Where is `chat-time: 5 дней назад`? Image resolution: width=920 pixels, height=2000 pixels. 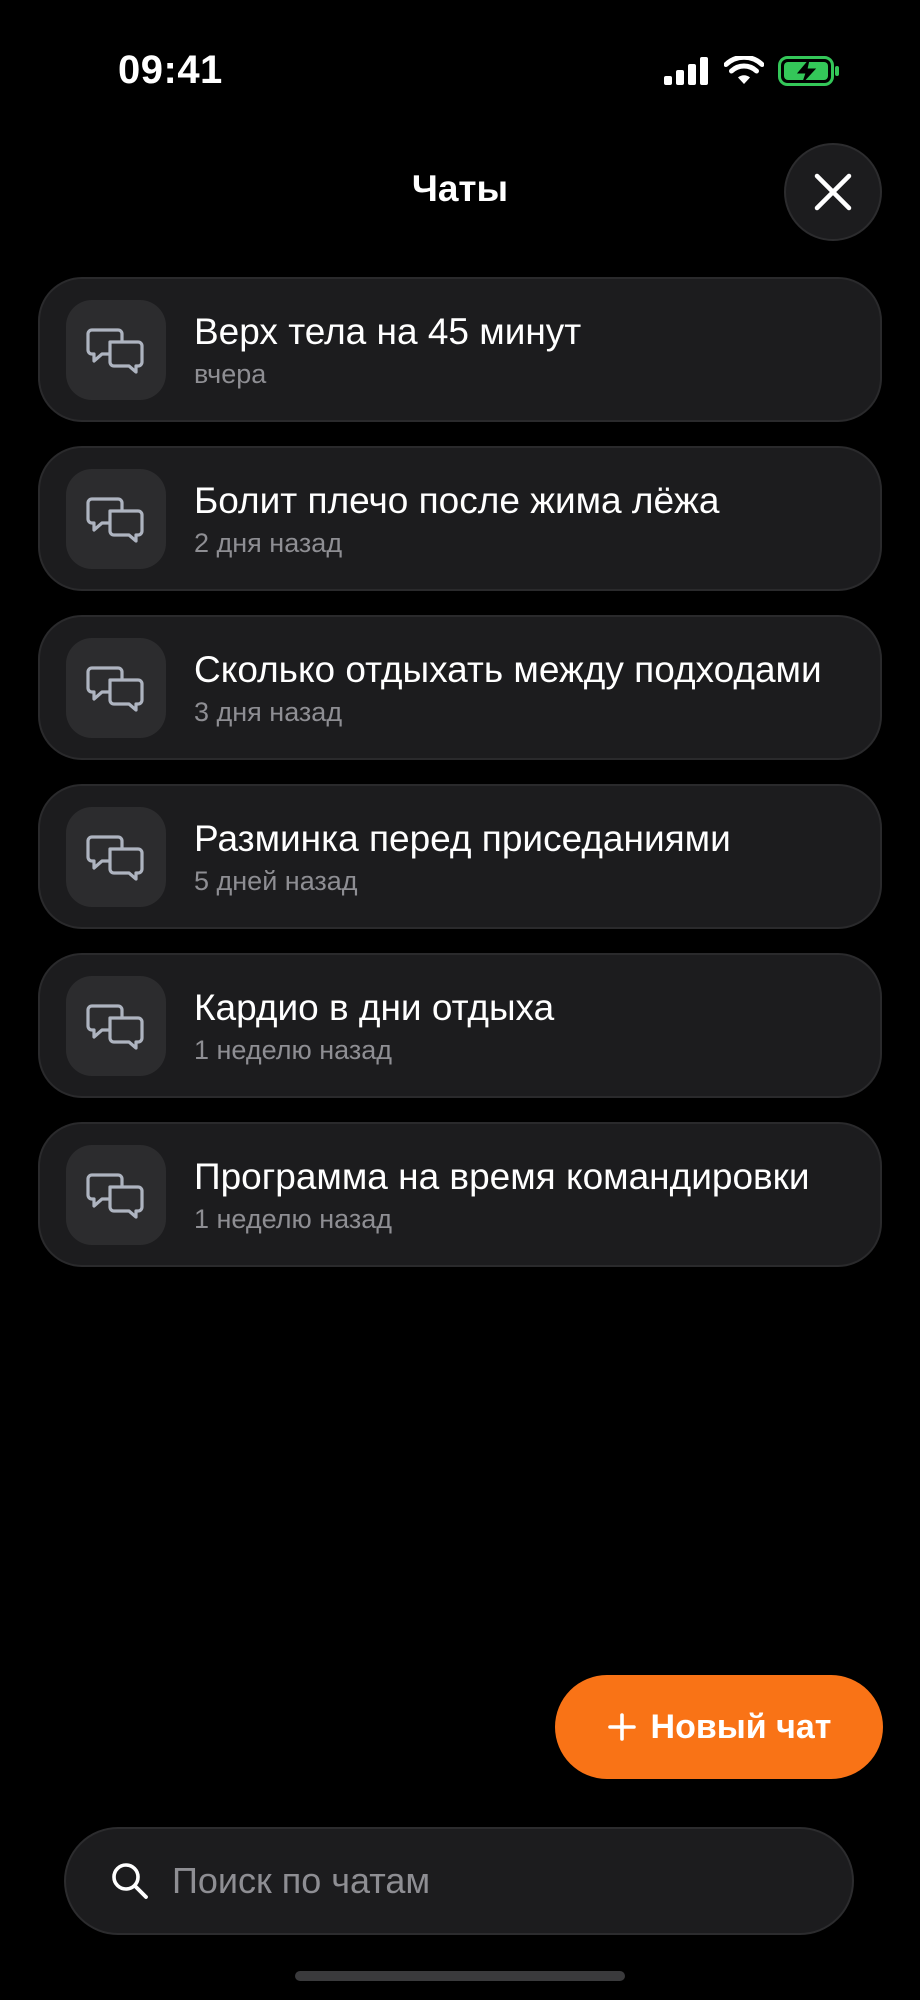
chat-time: 5 дней назад is located at coordinates (276, 881).